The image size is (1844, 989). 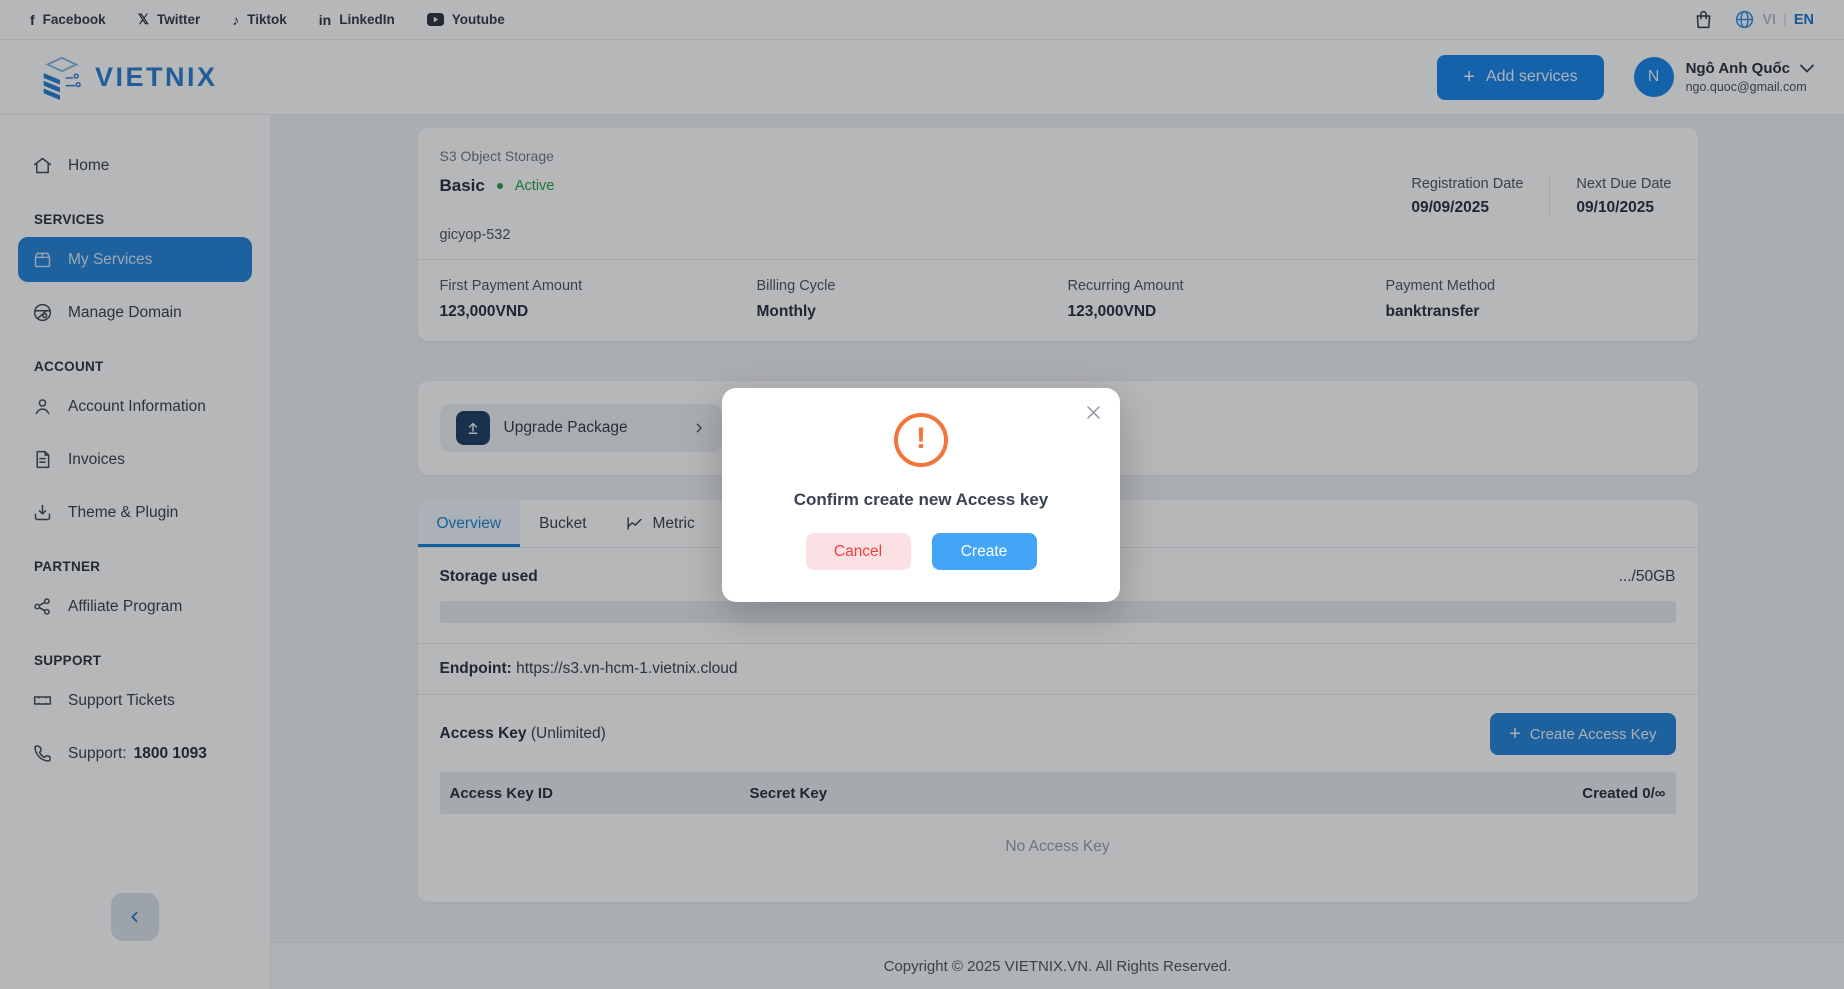 I want to click on close-icon, so click(x=1093, y=412).